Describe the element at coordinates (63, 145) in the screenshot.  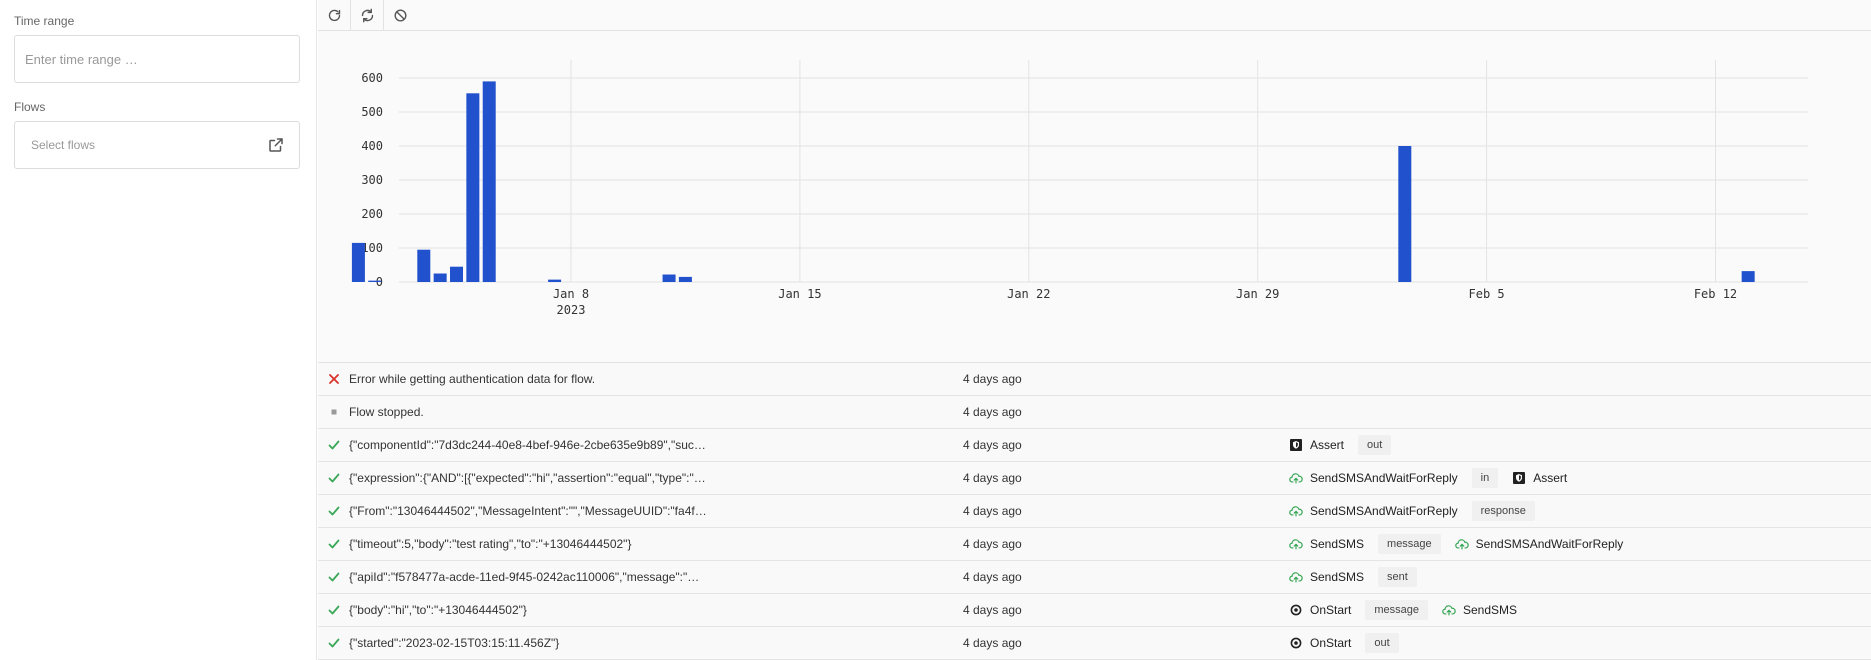
I see `flows-placeholder: Select flows` at that location.